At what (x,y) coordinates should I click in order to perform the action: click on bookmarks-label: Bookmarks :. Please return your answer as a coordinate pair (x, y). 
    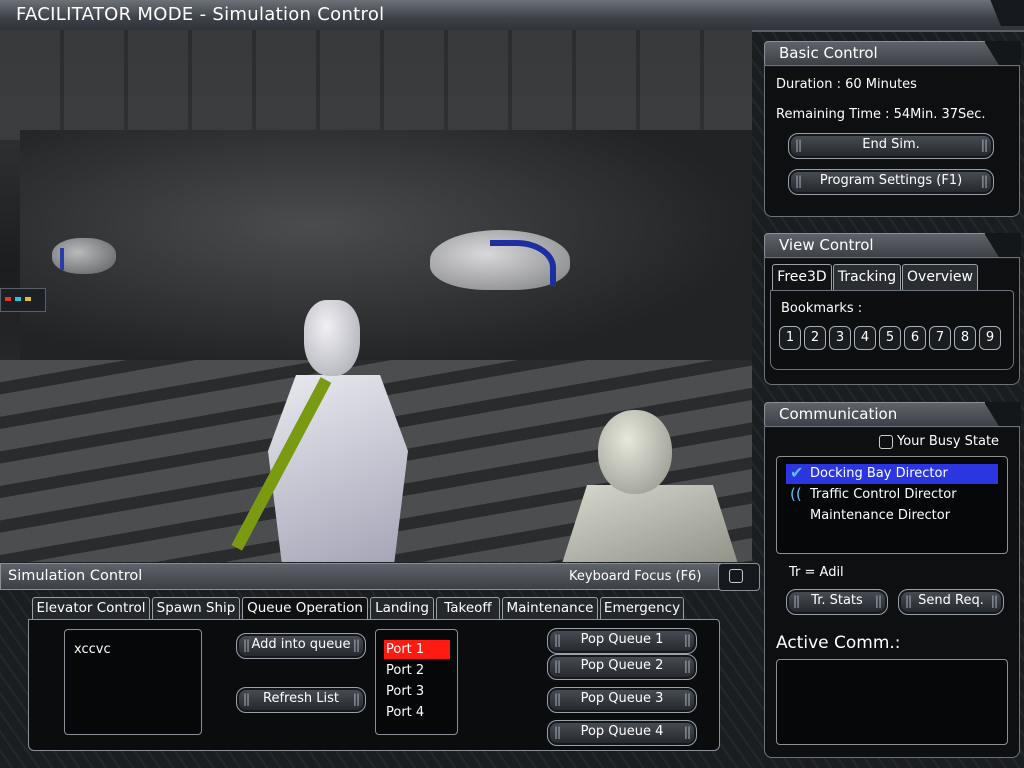
    Looking at the image, I should click on (822, 308).